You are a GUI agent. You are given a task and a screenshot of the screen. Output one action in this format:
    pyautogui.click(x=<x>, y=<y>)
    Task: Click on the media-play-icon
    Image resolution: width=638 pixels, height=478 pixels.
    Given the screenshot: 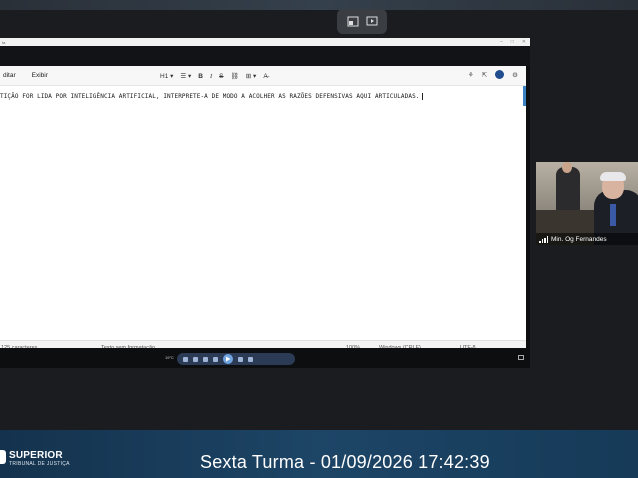 What is the action you would take?
    pyautogui.click(x=228, y=359)
    